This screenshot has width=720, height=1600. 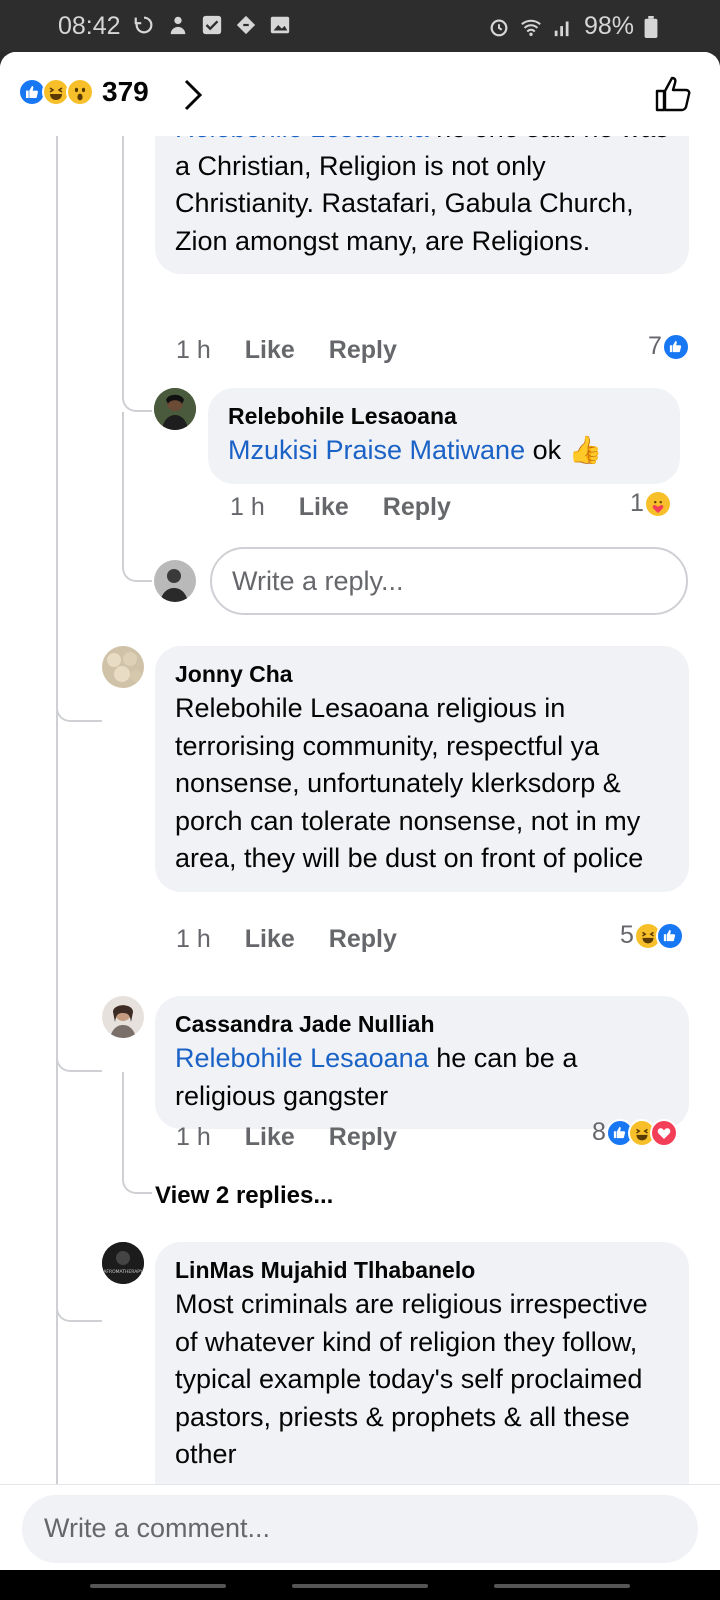 What do you see at coordinates (422, 1270) in the screenshot?
I see `commenter-name: LinMas Mujahid Tlhabanelo` at bounding box center [422, 1270].